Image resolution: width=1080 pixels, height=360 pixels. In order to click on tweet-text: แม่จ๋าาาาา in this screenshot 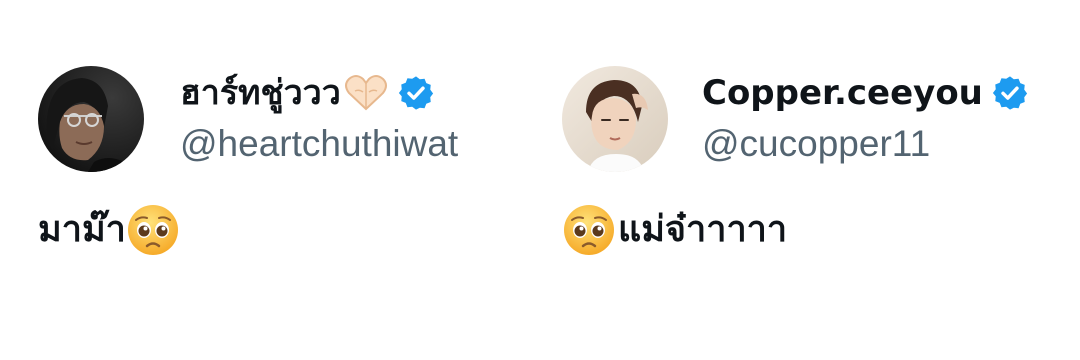, I will do `click(703, 229)`.